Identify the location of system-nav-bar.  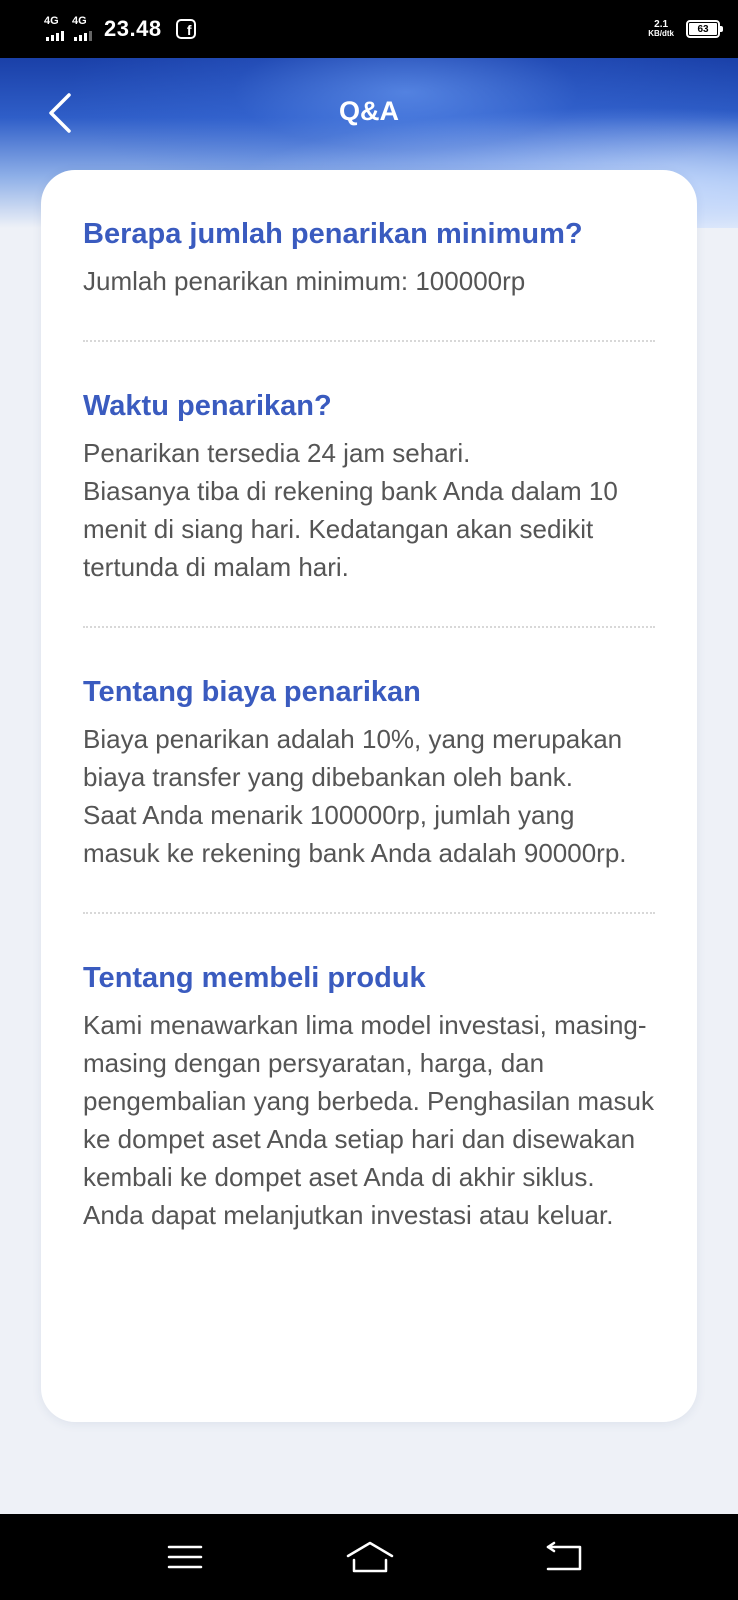
(369, 1557).